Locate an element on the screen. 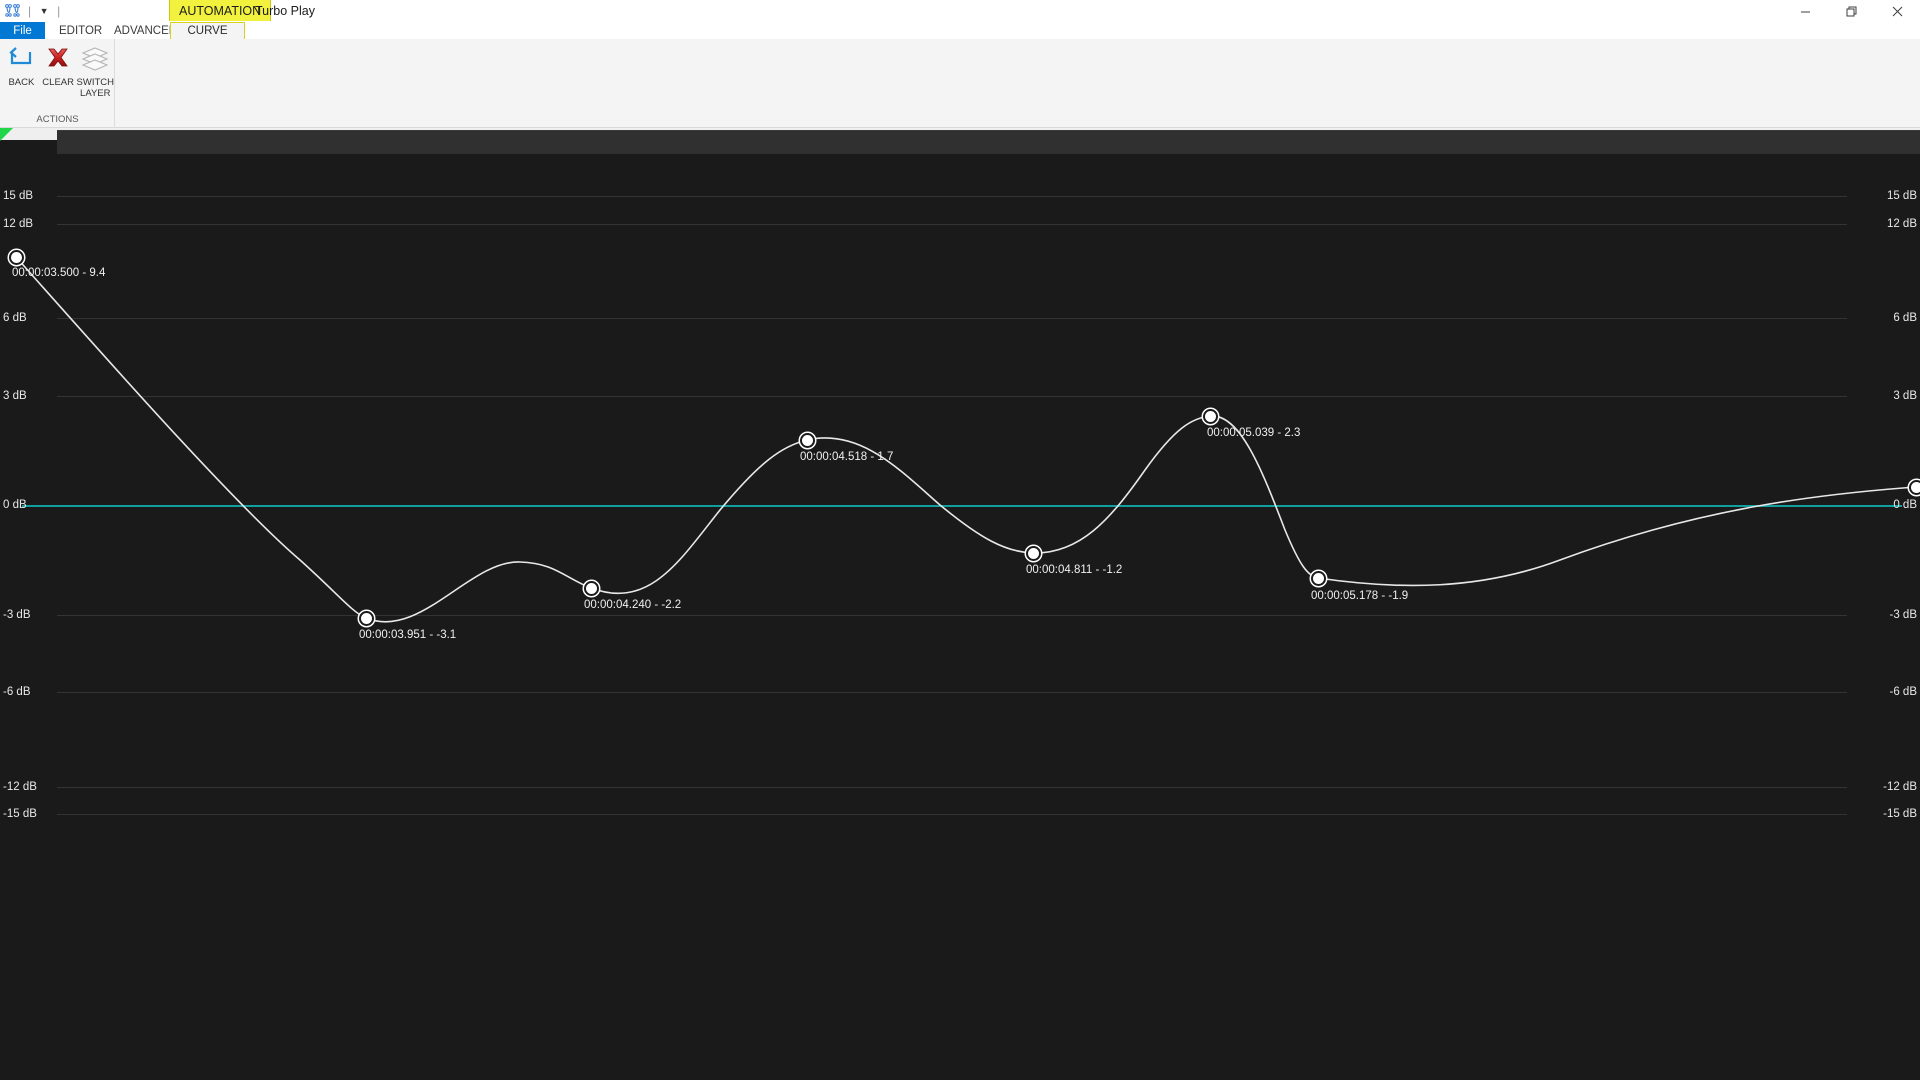 The image size is (1920, 1080). curve-editor-icon is located at coordinates (13, 11).